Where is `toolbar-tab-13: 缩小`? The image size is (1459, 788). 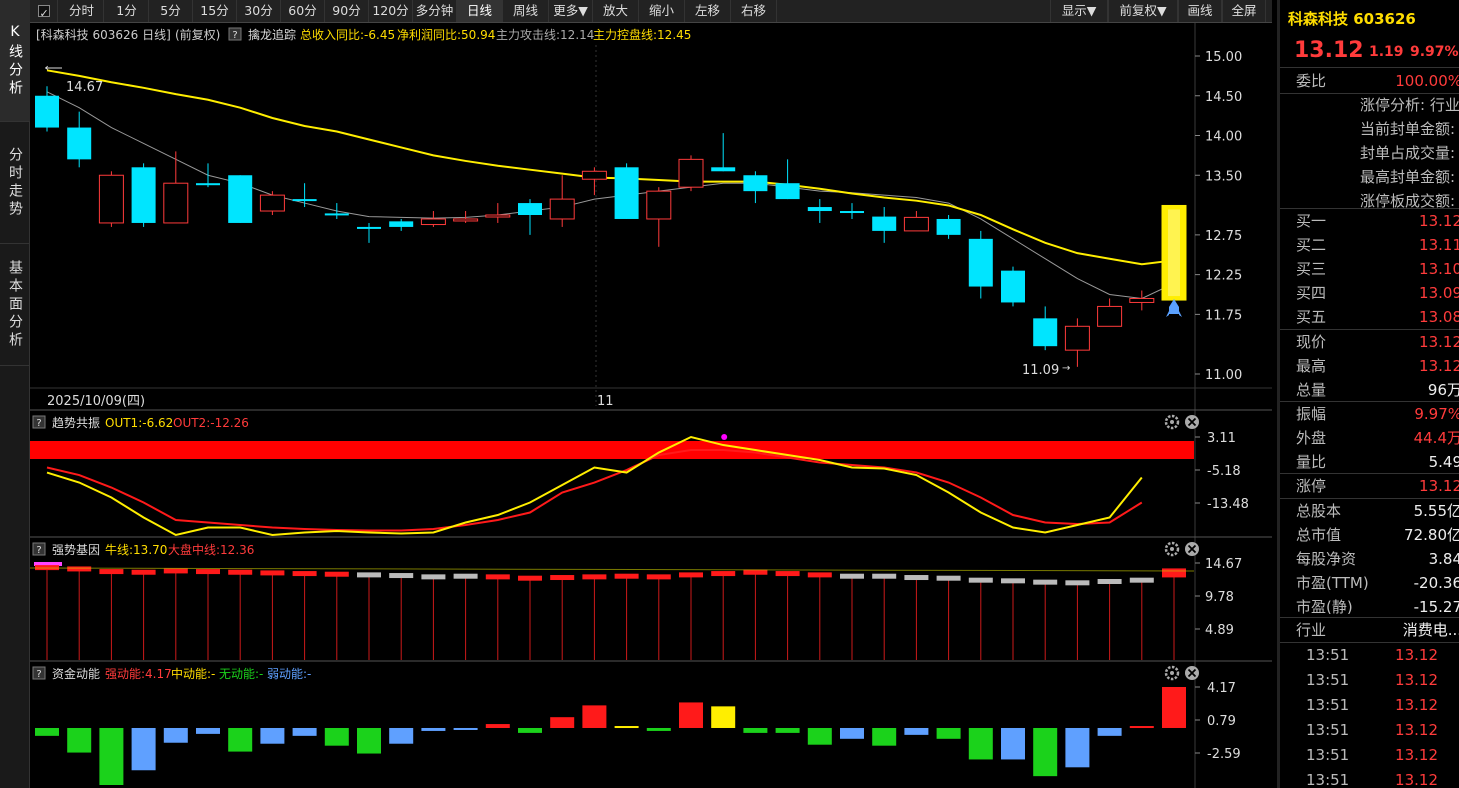 toolbar-tab-13: 缩小 is located at coordinates (662, 11).